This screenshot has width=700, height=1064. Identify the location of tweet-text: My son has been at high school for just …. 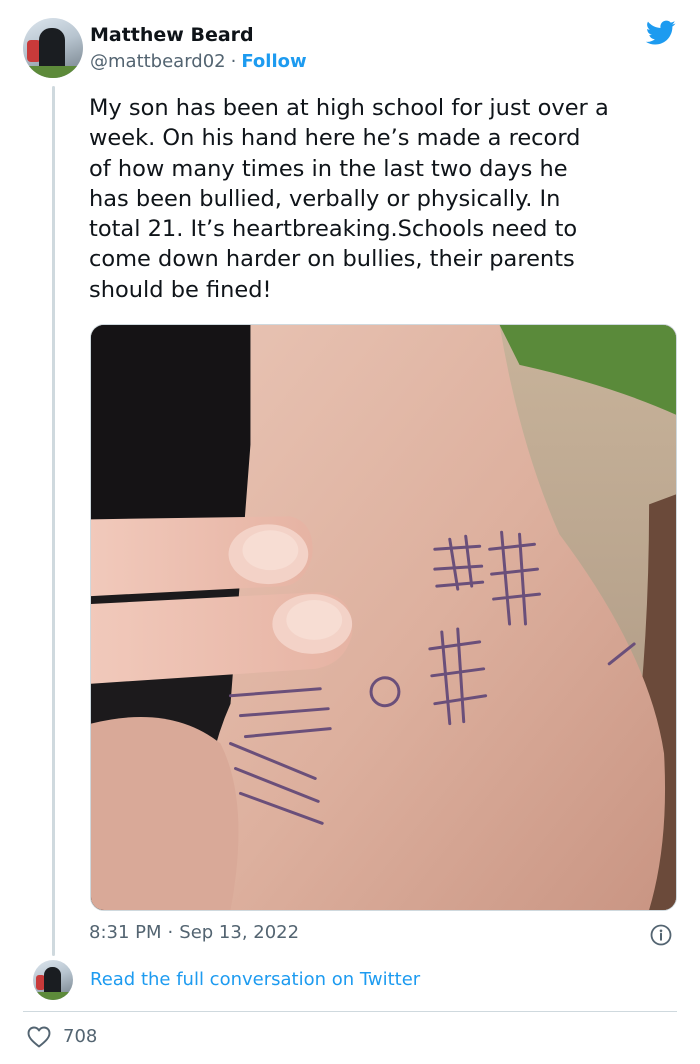
(349, 199).